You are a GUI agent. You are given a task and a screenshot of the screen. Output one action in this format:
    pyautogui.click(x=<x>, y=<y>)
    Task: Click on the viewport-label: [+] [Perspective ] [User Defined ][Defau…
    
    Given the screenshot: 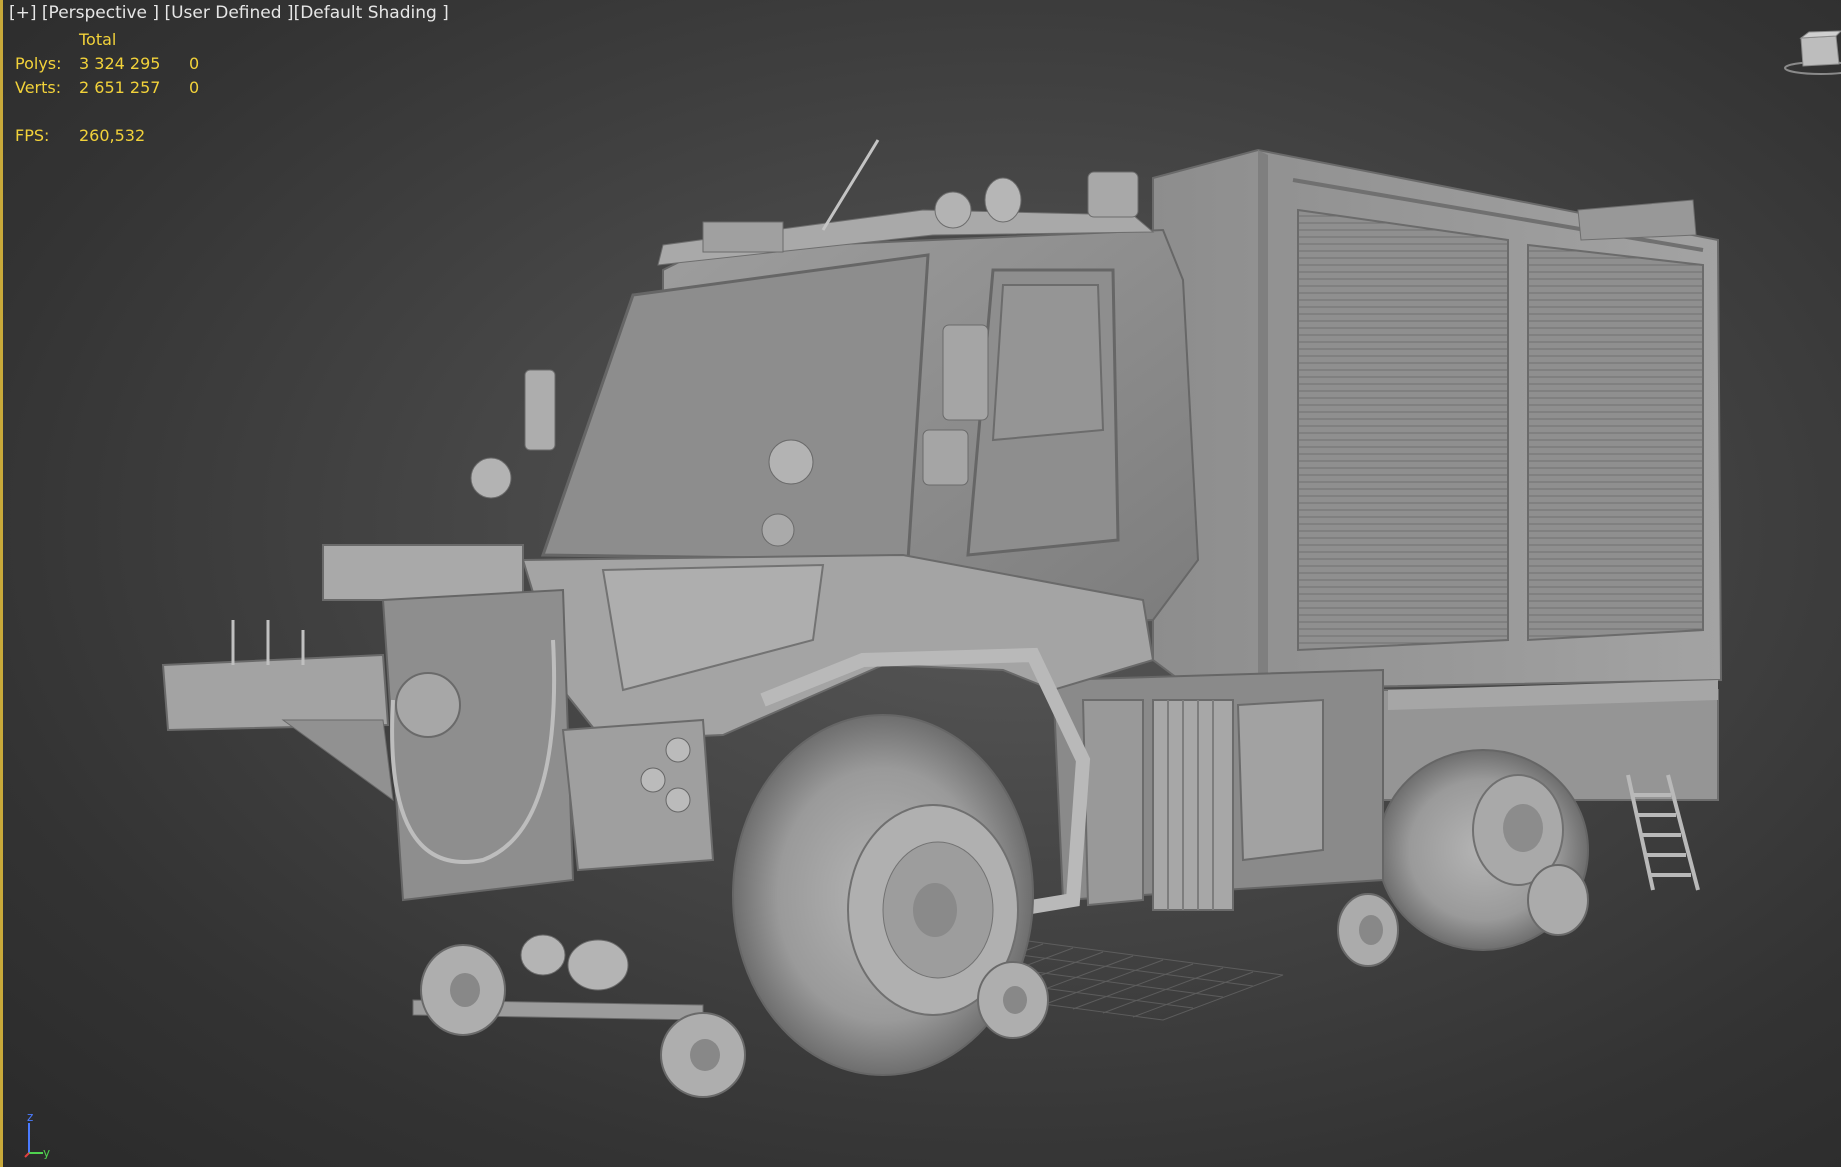 What is the action you would take?
    pyautogui.click(x=229, y=13)
    